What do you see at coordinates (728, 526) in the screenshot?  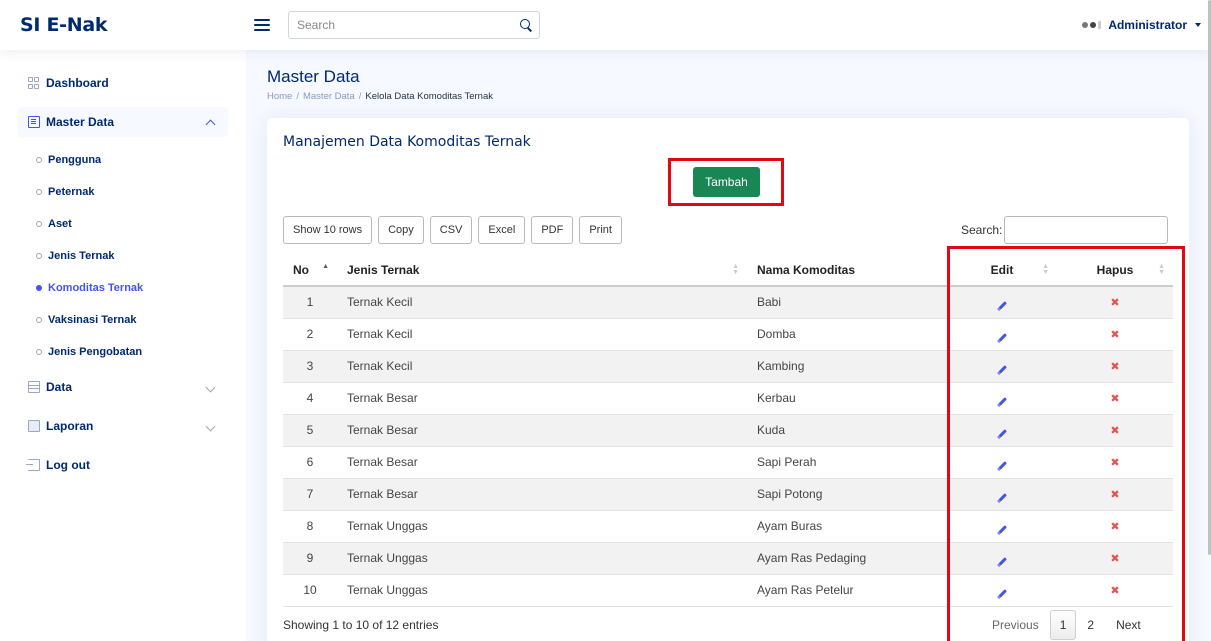 I see `table-row: 8 Ternak Unggas Ayam Buras ✖` at bounding box center [728, 526].